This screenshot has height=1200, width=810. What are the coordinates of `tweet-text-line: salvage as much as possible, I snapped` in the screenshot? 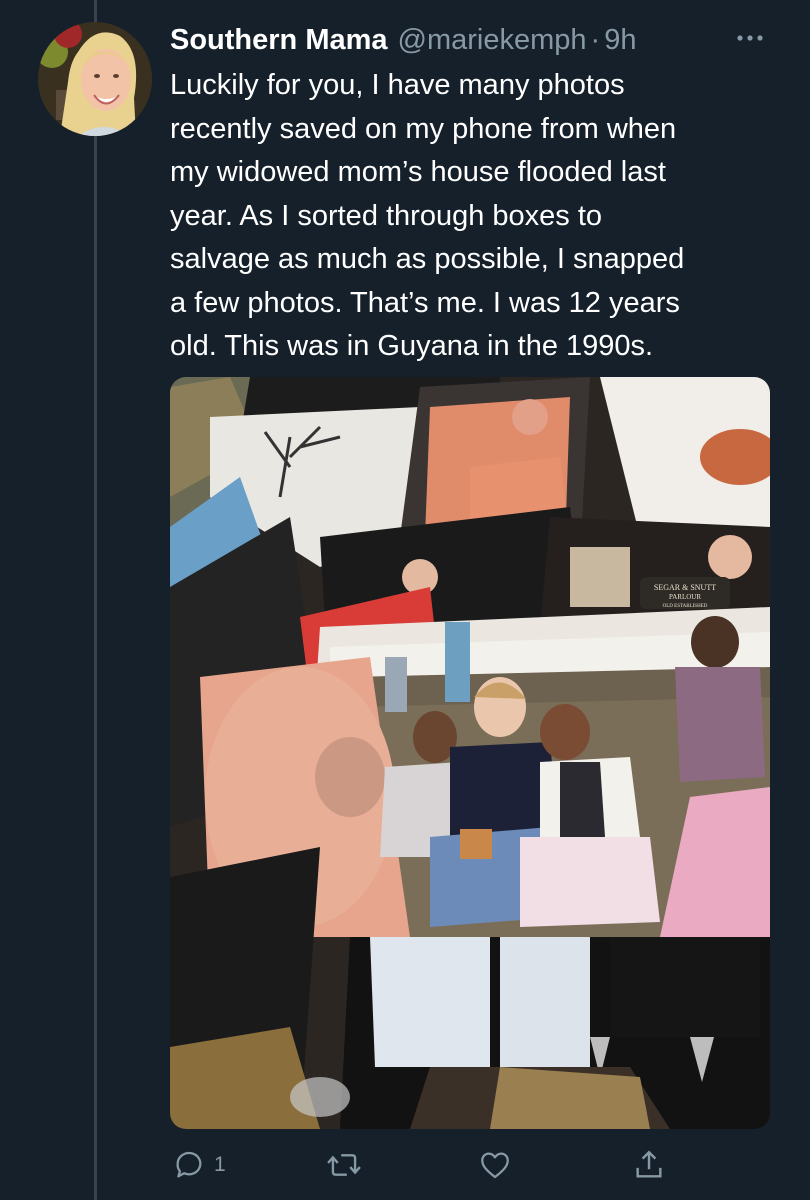 It's located at (427, 259).